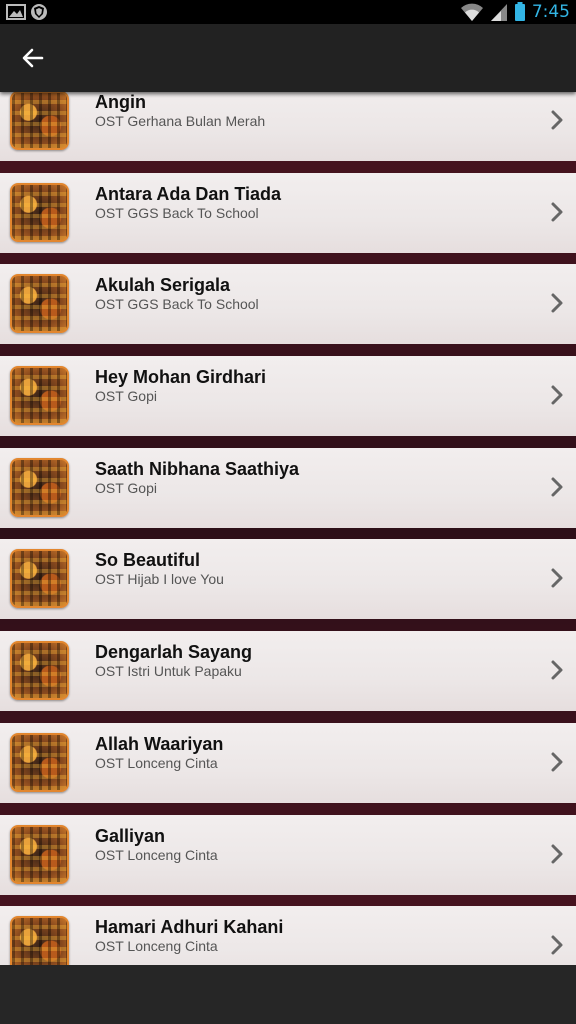 The height and width of the screenshot is (1024, 576). What do you see at coordinates (288, 763) in the screenshot?
I see `list-item: Allah Waariyan OST Lonceng Cinta` at bounding box center [288, 763].